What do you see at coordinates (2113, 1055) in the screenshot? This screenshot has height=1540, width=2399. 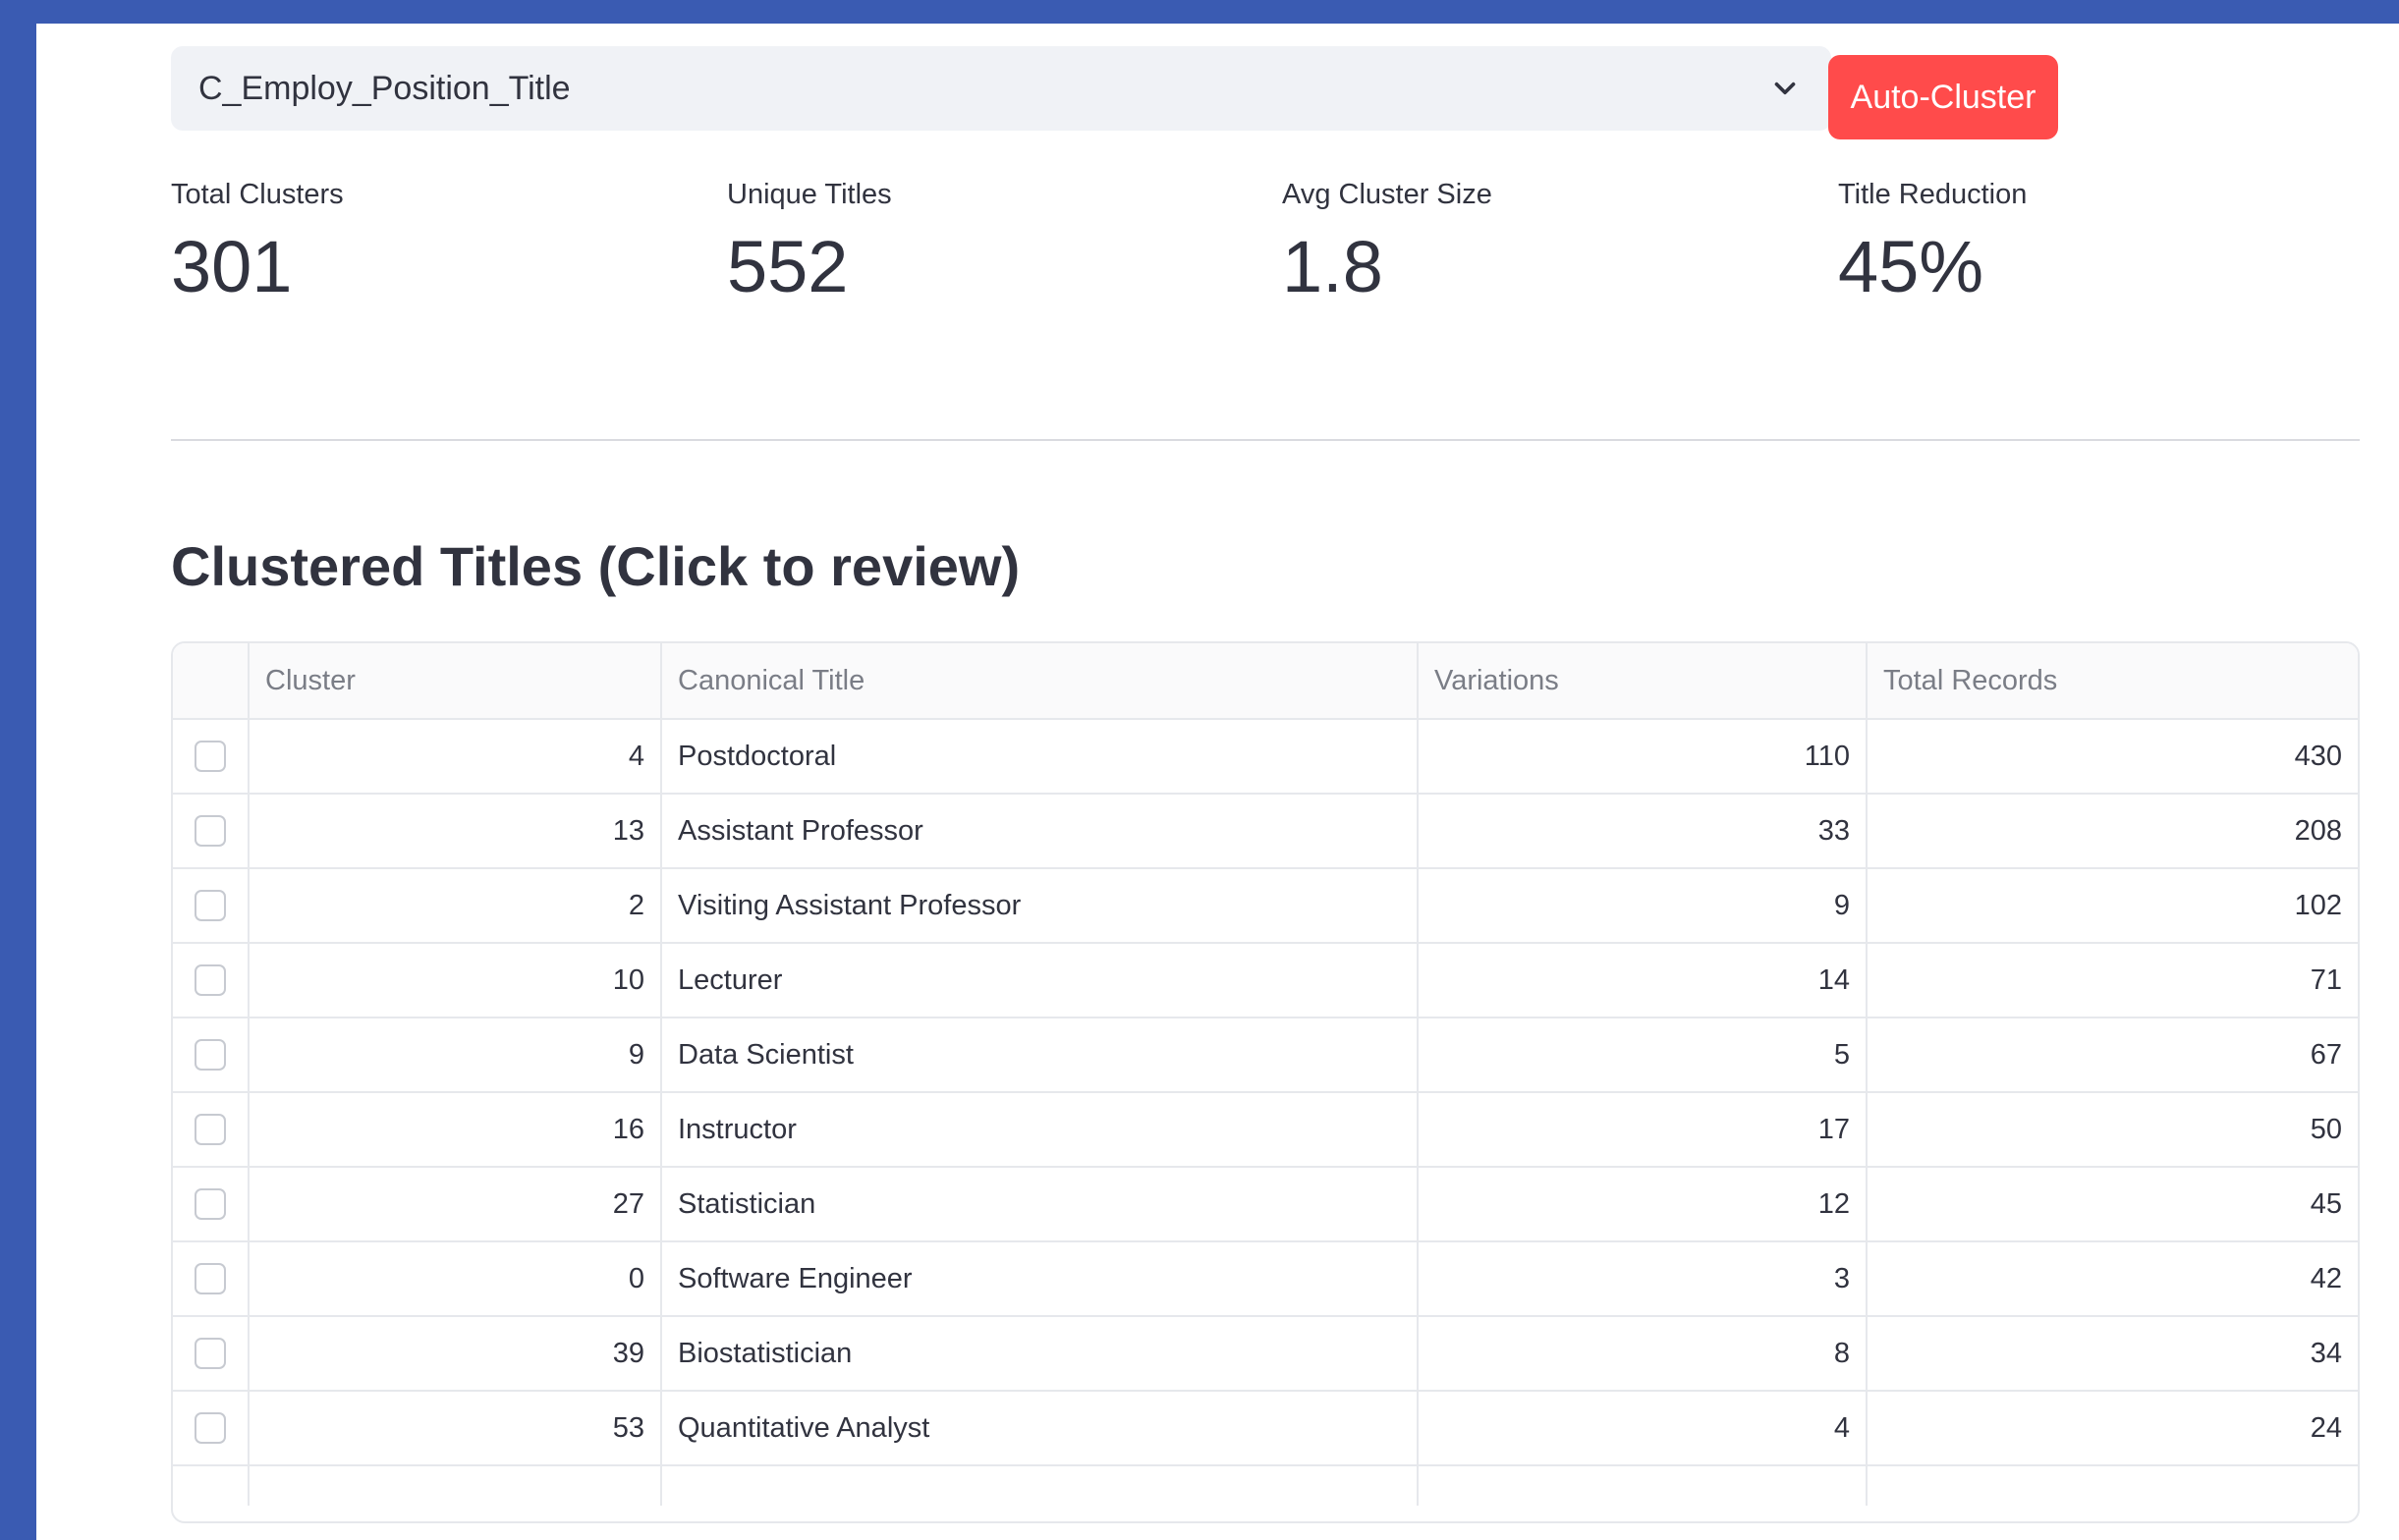 I see `records-cell: 67` at bounding box center [2113, 1055].